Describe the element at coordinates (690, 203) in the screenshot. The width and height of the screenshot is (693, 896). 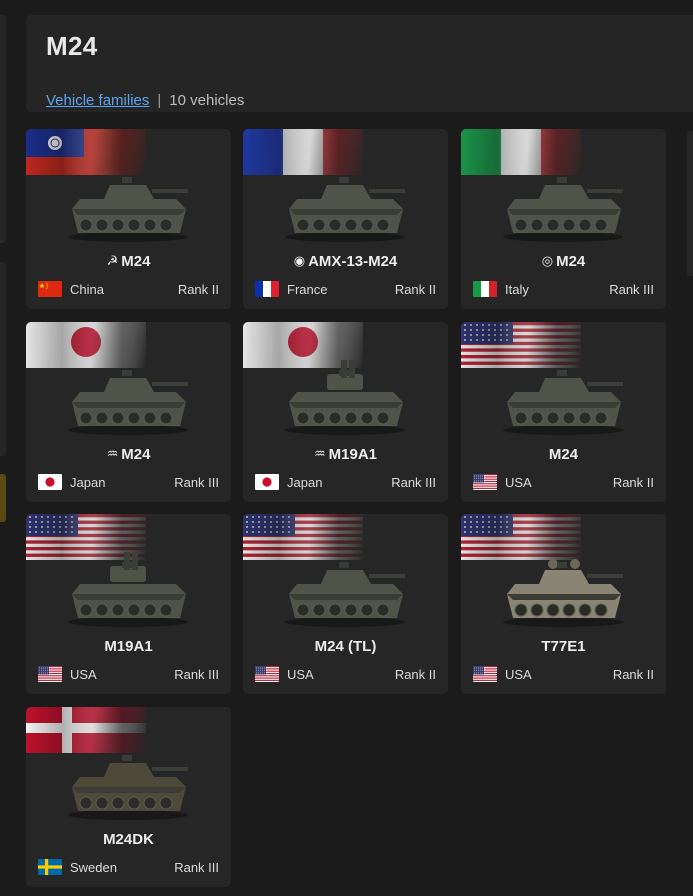
I see `scrollbar` at that location.